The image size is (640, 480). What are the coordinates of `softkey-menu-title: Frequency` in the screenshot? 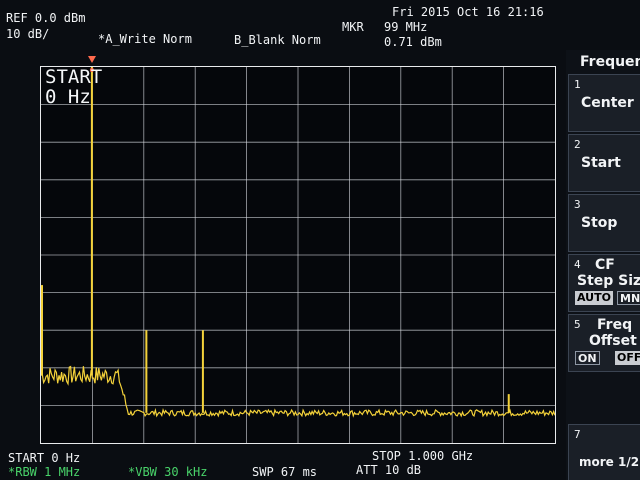 It's located at (604, 61).